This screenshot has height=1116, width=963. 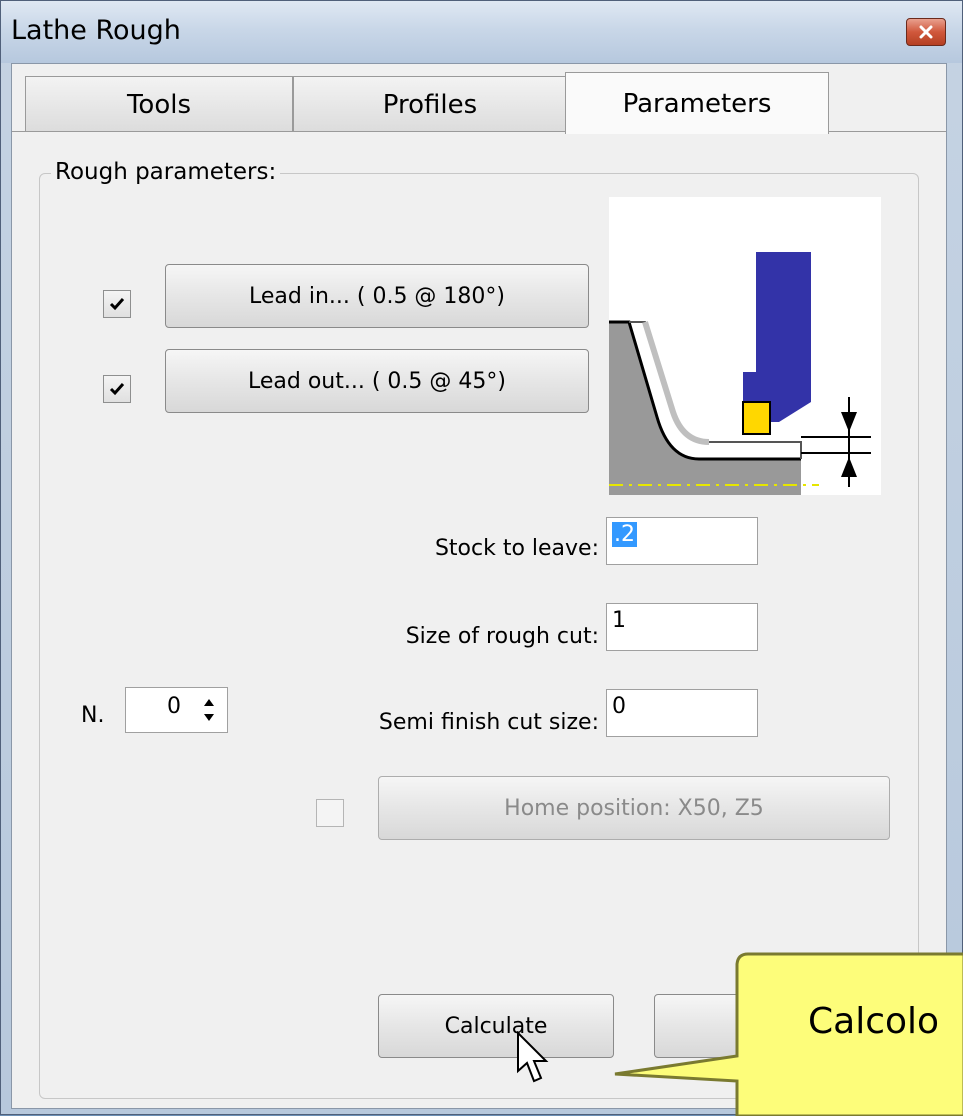 What do you see at coordinates (93, 715) in the screenshot?
I see `passes-label: N.` at bounding box center [93, 715].